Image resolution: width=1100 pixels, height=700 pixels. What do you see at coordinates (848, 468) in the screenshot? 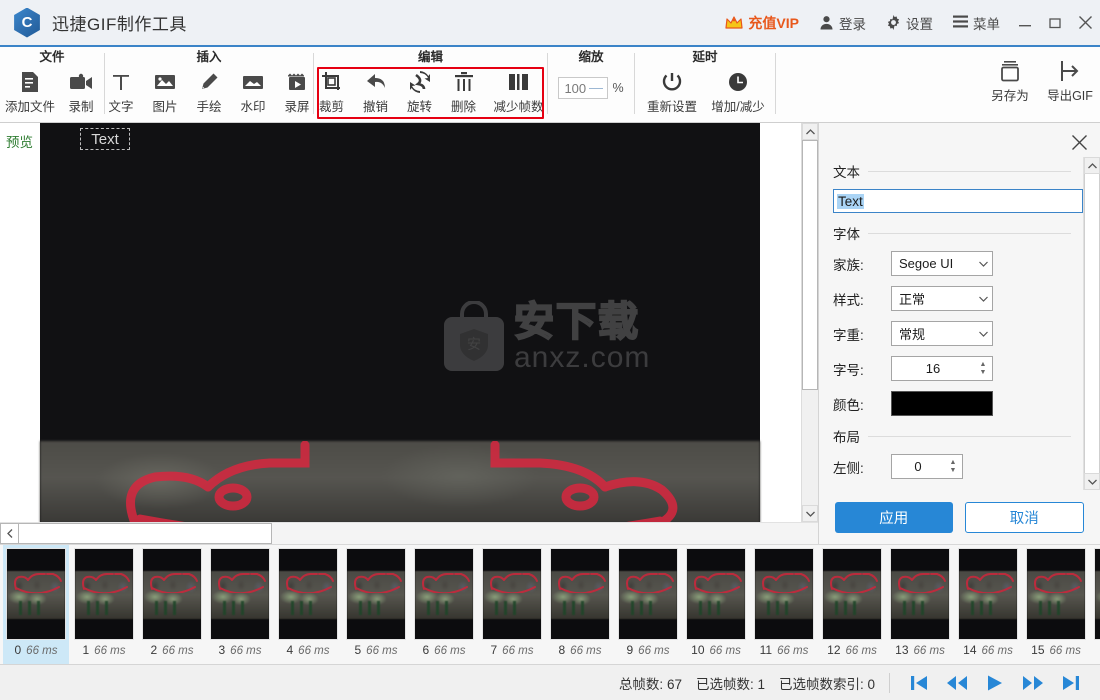
I see `layout-left-label: 左侧:` at bounding box center [848, 468].